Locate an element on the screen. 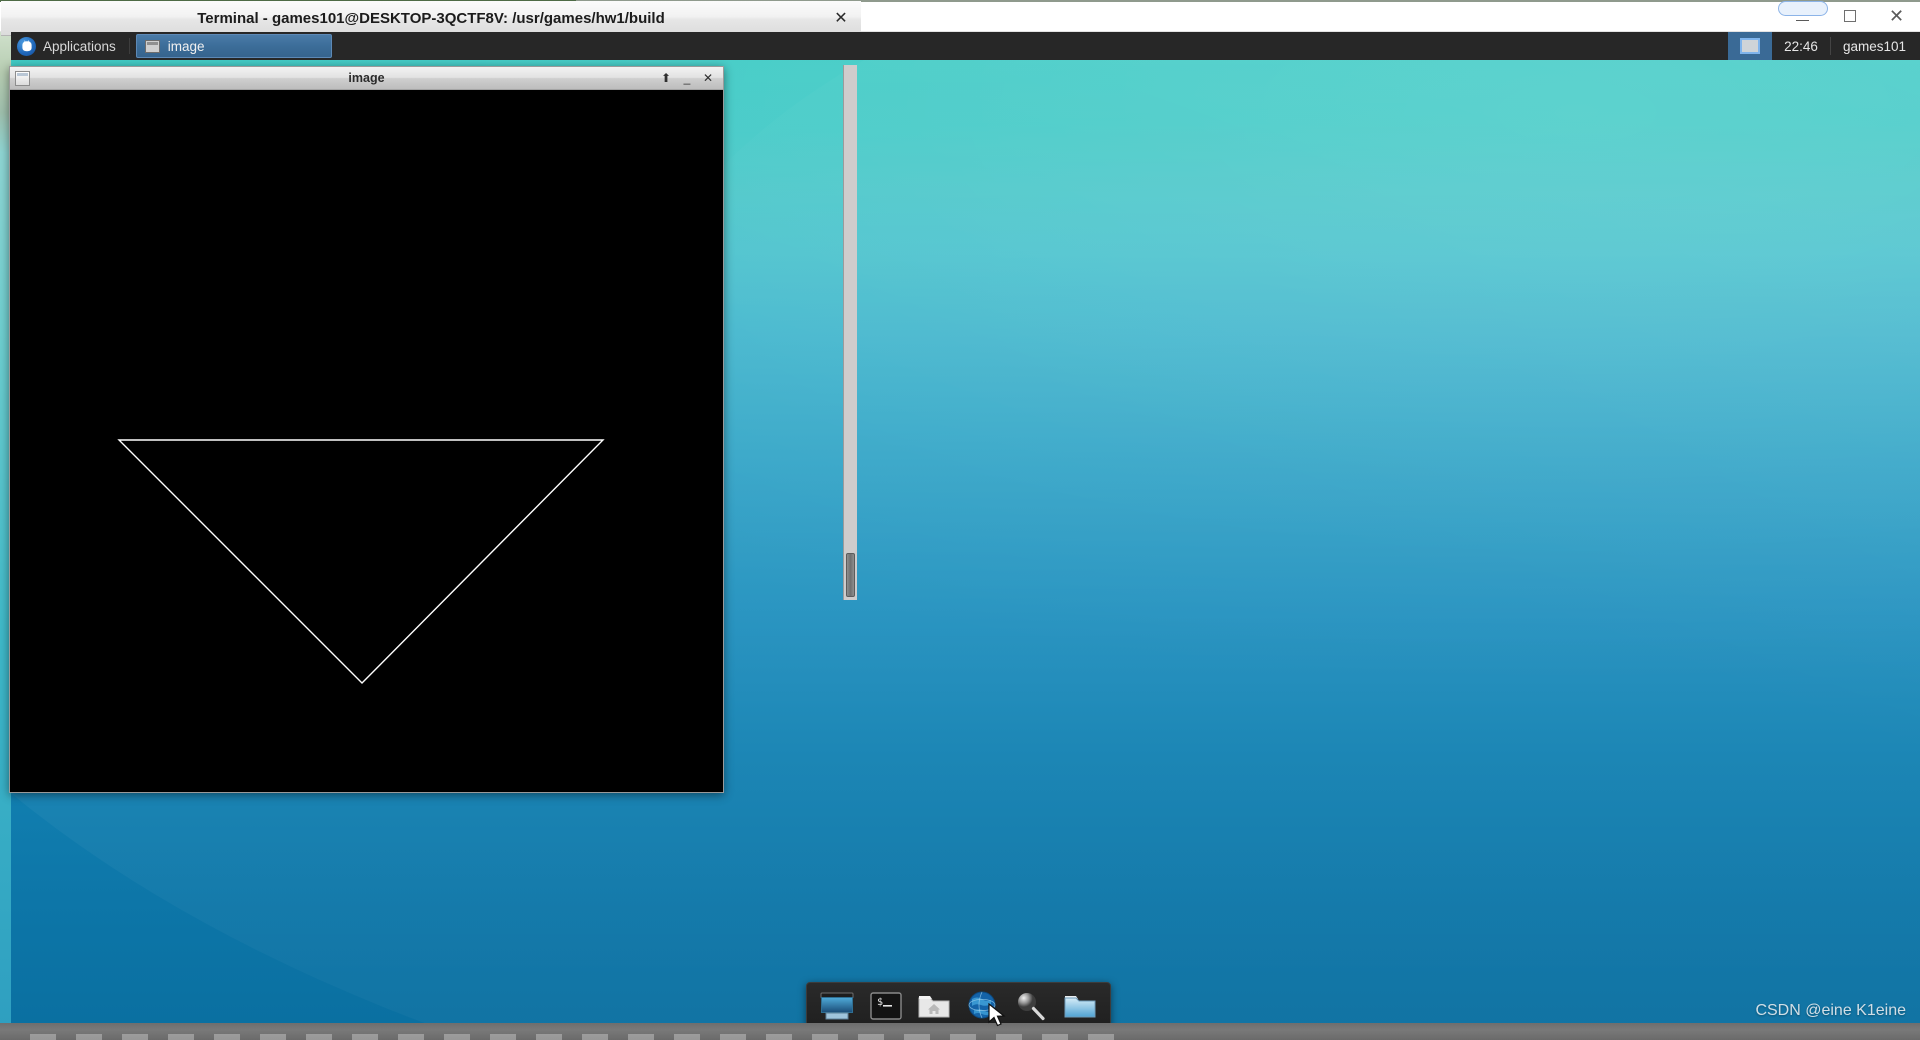  panel-clock: 22:46 is located at coordinates (1801, 46).